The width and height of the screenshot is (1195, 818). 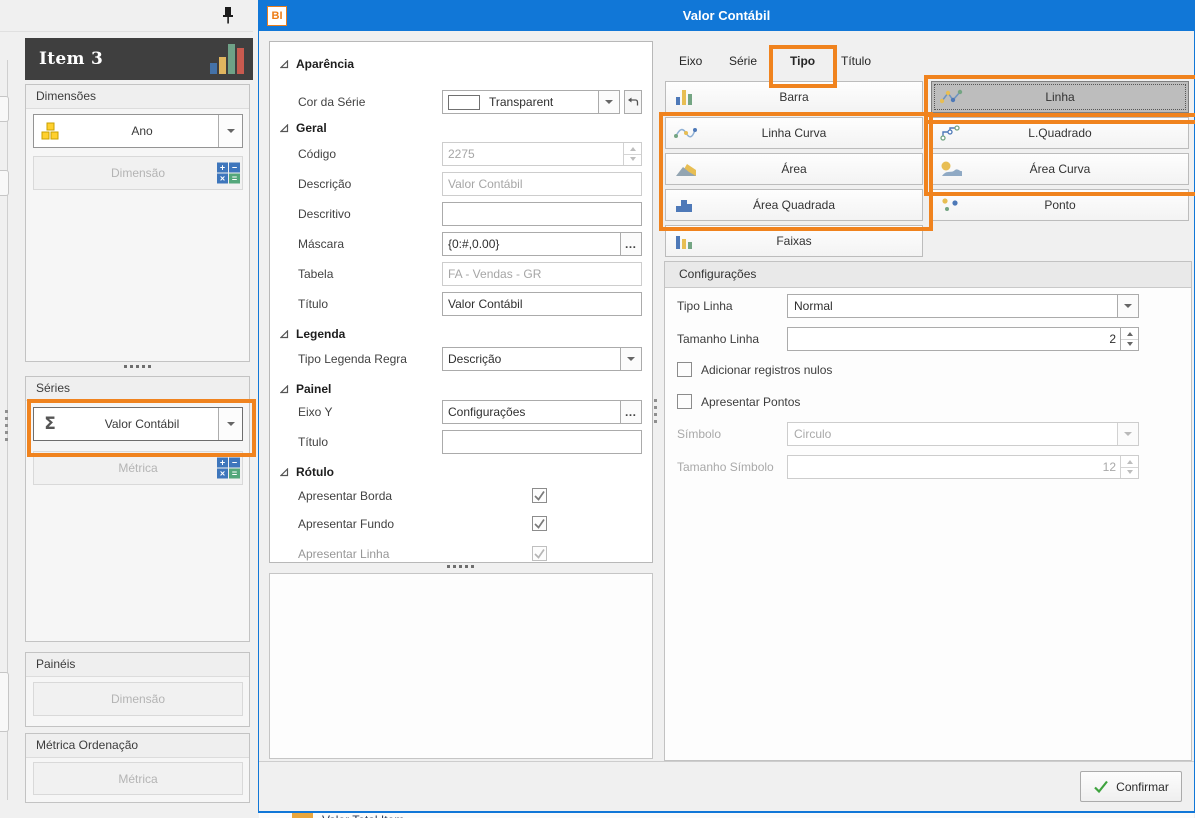 I want to click on chart-type-area-button: Área, so click(x=794, y=169).